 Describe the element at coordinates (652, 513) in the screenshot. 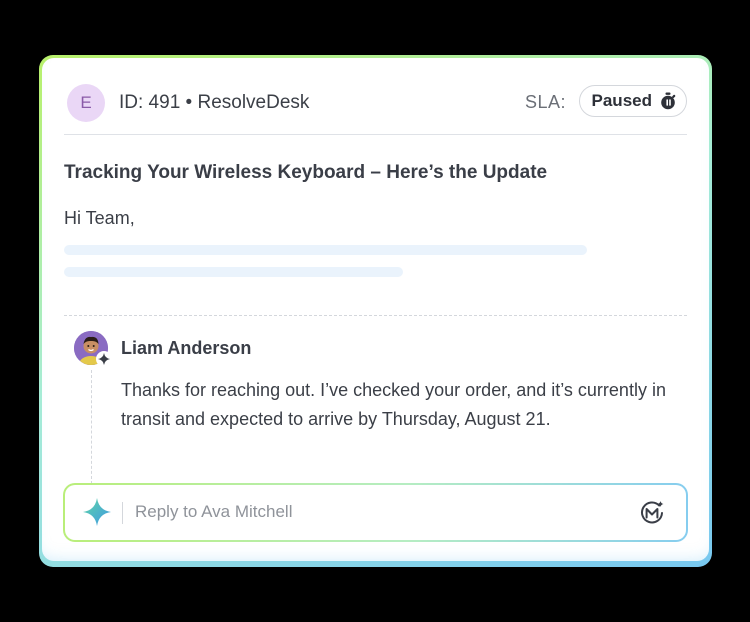

I see `ai-assist-icon` at that location.